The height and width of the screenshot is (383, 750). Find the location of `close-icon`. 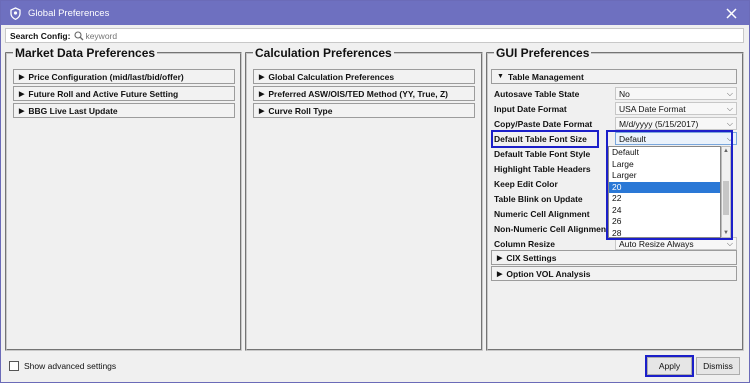

close-icon is located at coordinates (731, 13).